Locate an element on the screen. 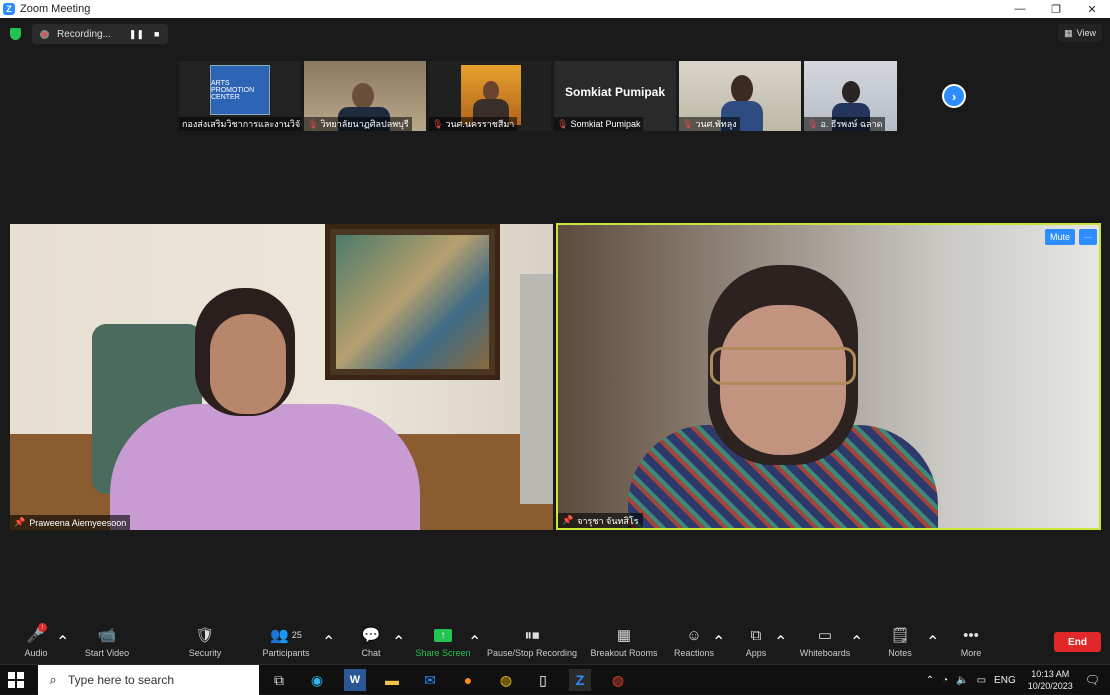 The image size is (1110, 695). video-name-label: 📌 จารุชา จันทสิโร is located at coordinates (600, 520).